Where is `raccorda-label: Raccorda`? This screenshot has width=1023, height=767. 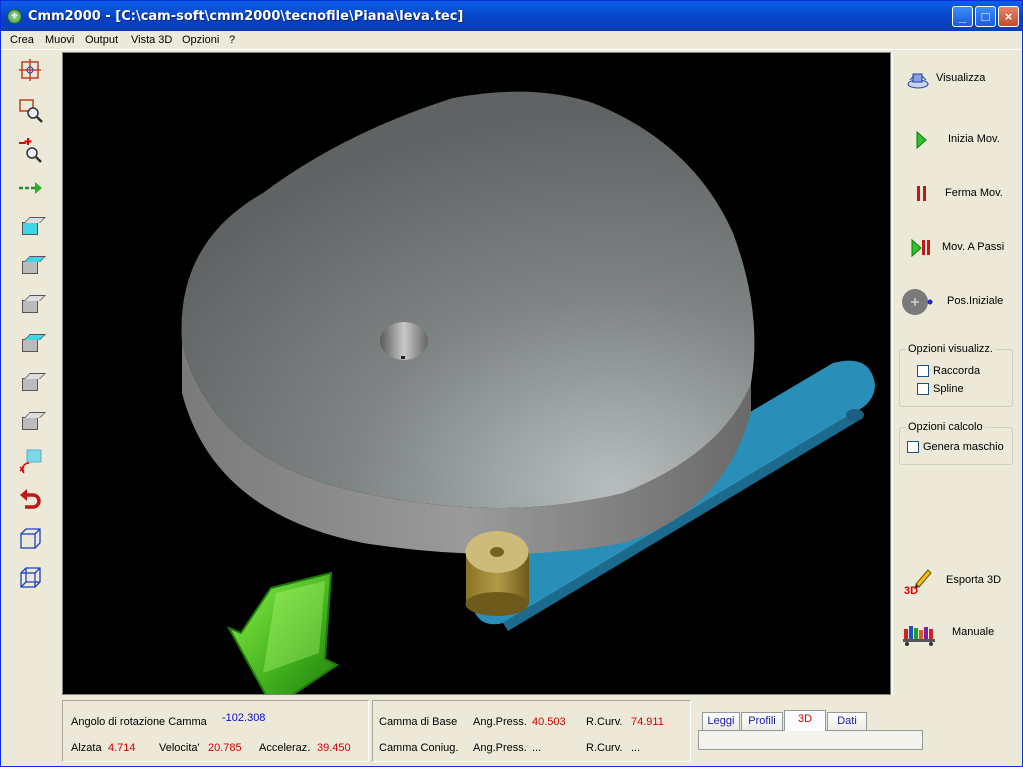
raccorda-label: Raccorda is located at coordinates (957, 371).